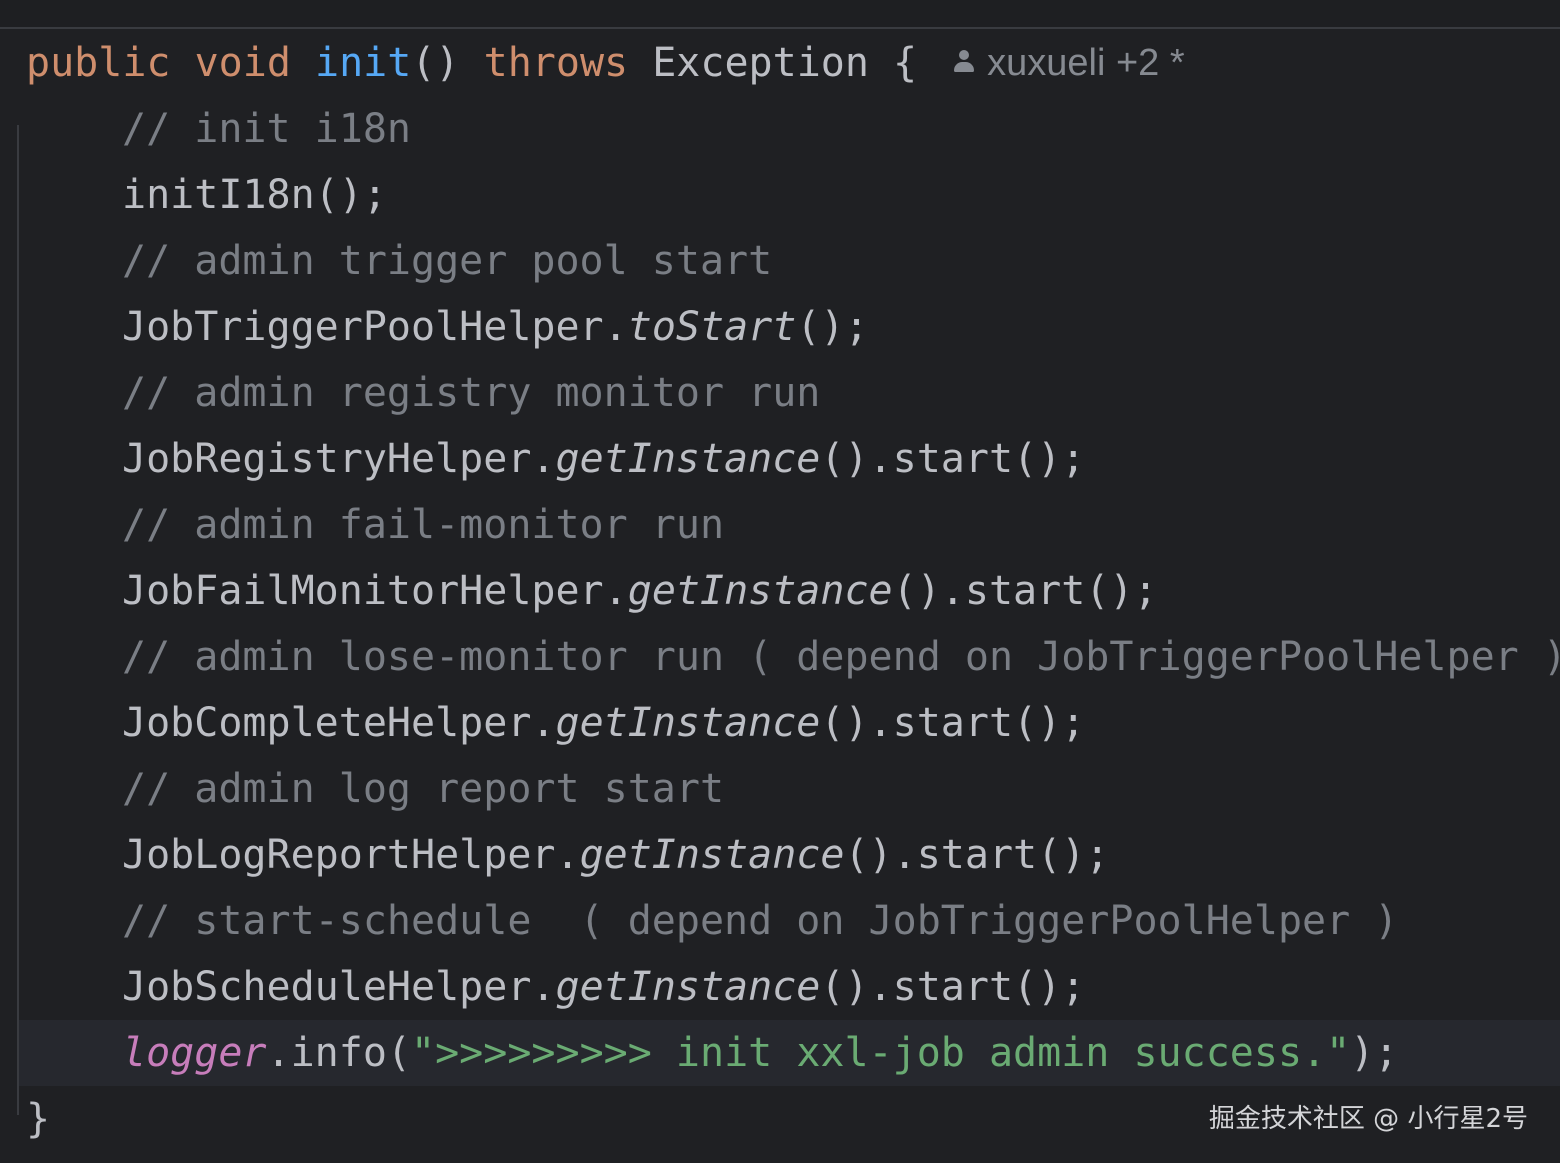  What do you see at coordinates (760, 63) in the screenshot?
I see `exception-type: Exception` at bounding box center [760, 63].